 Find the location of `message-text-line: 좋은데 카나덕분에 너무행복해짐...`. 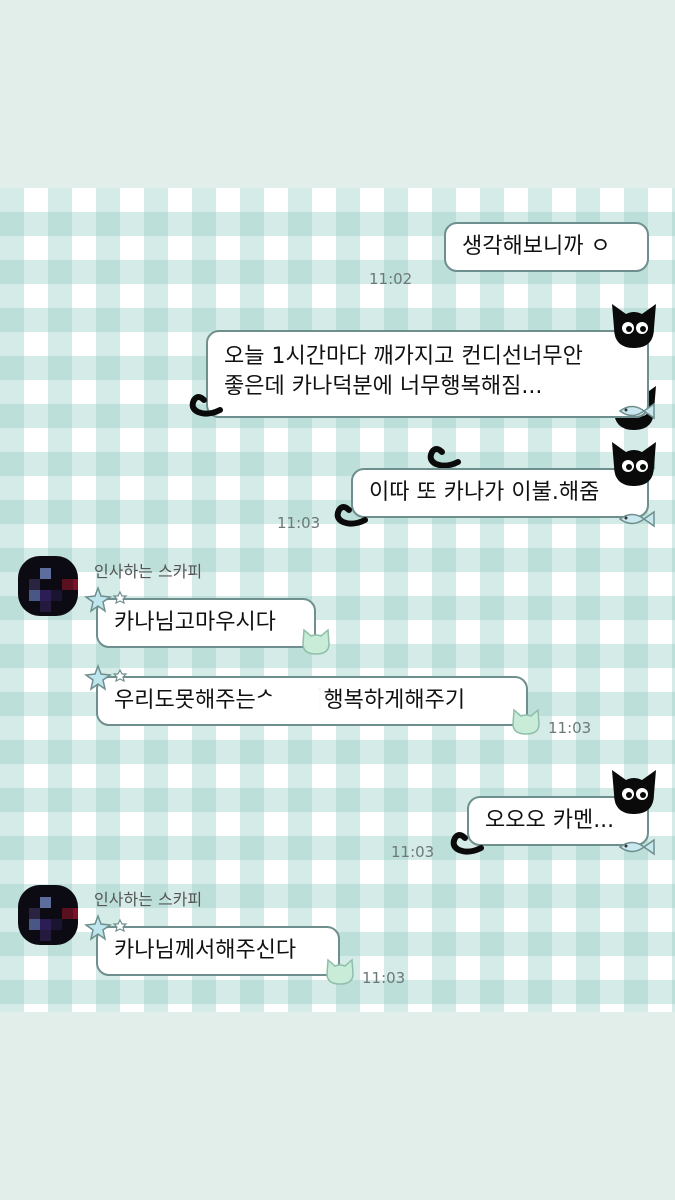

message-text-line: 좋은데 카나덕분에 너무행복해짐... is located at coordinates (383, 386).